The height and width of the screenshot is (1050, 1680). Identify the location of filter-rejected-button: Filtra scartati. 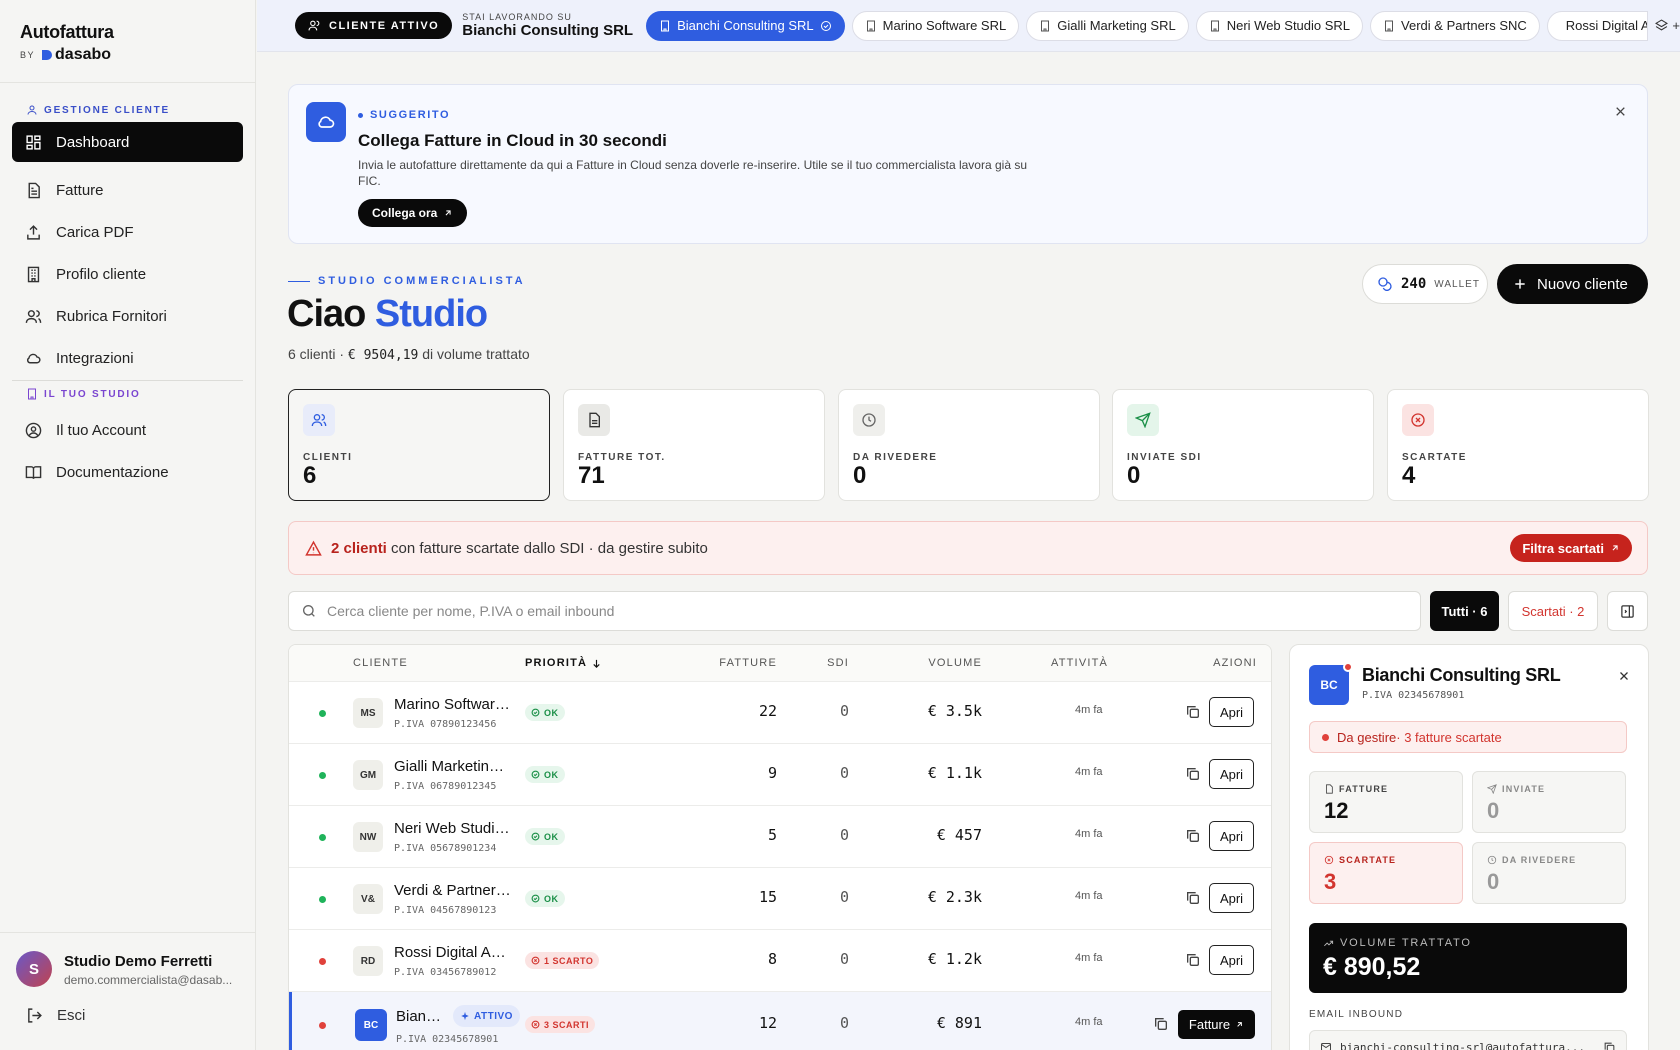
(1571, 548).